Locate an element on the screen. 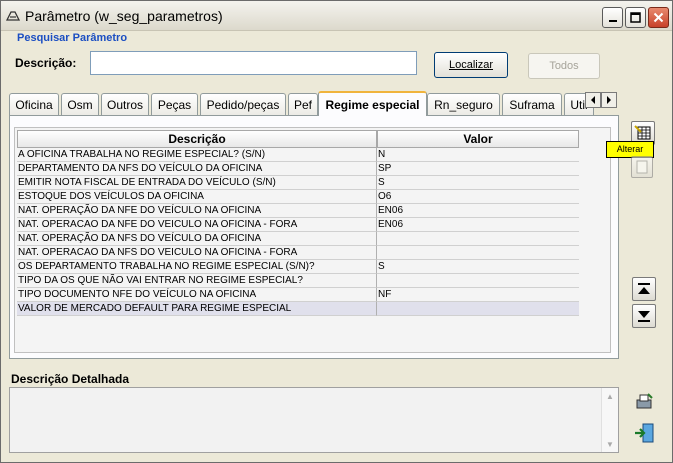 The height and width of the screenshot is (463, 673). exit-button is located at coordinates (644, 433).